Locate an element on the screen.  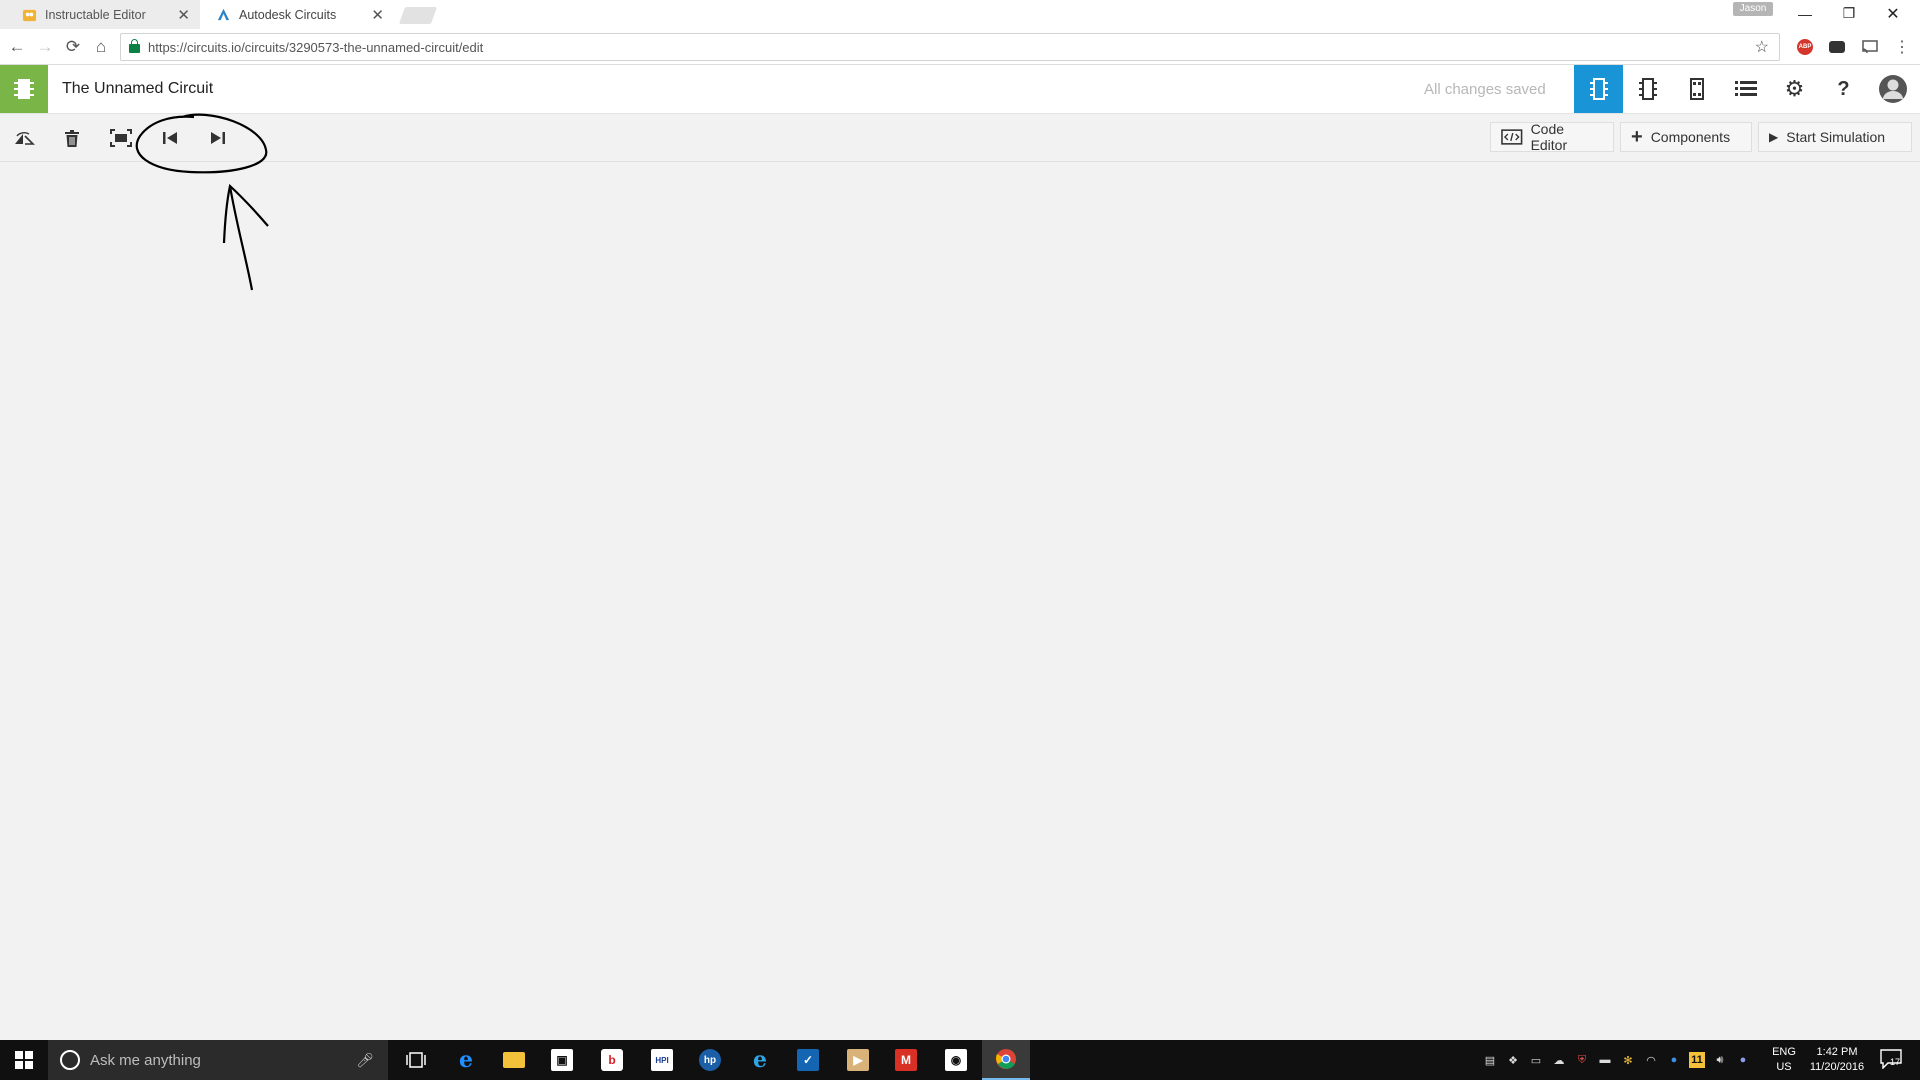
app-icon: ◉ is located at coordinates (956, 1060).